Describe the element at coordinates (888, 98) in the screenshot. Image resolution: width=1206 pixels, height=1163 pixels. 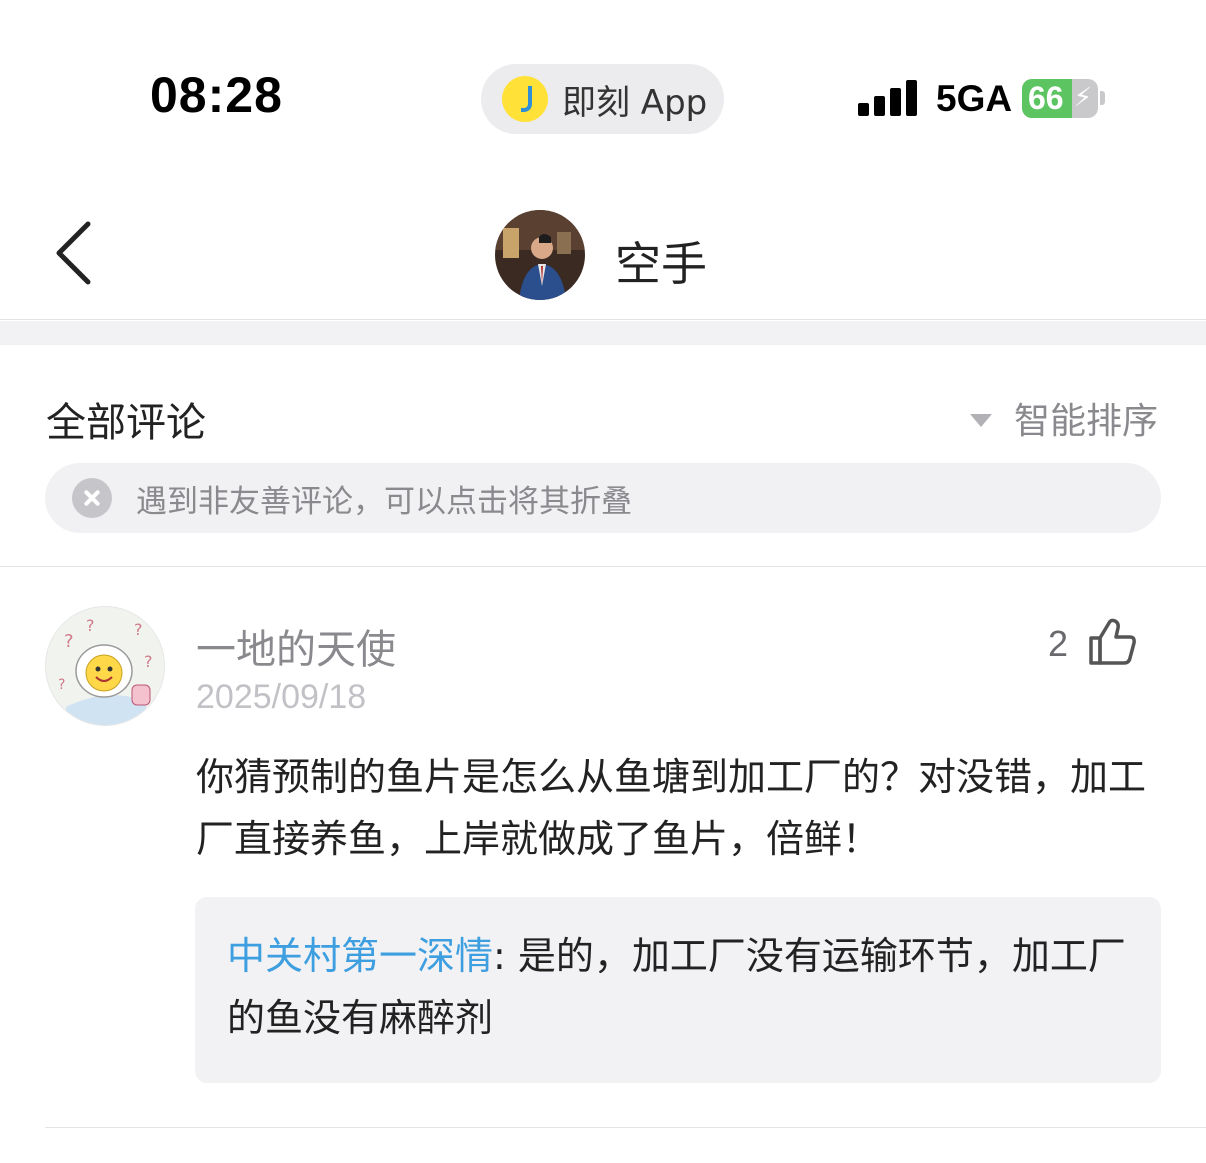
I see `cellular-signal-icon` at that location.